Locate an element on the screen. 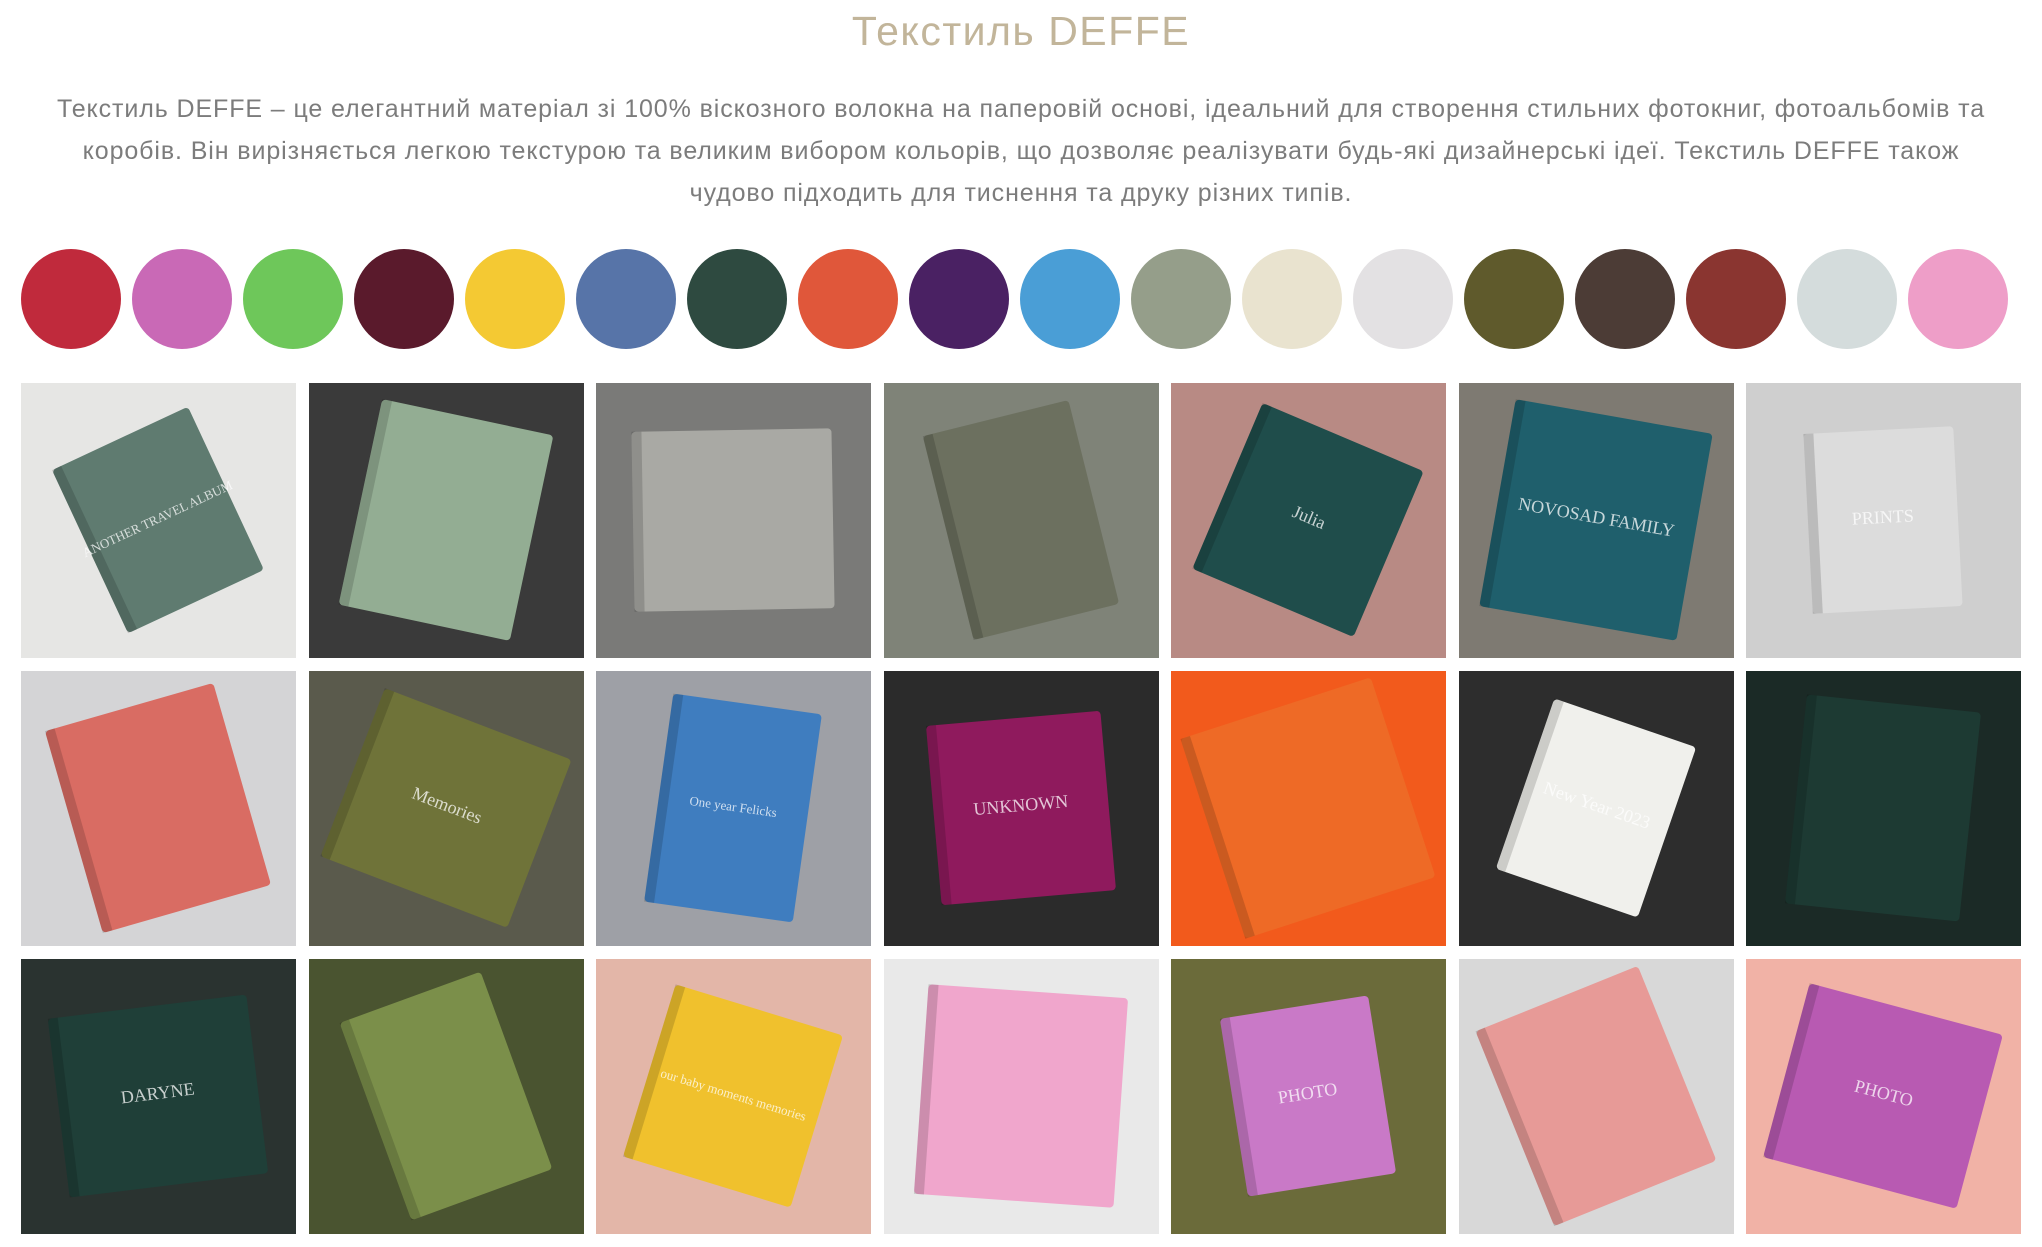  photo-image: One year Felicks is located at coordinates (733, 808).